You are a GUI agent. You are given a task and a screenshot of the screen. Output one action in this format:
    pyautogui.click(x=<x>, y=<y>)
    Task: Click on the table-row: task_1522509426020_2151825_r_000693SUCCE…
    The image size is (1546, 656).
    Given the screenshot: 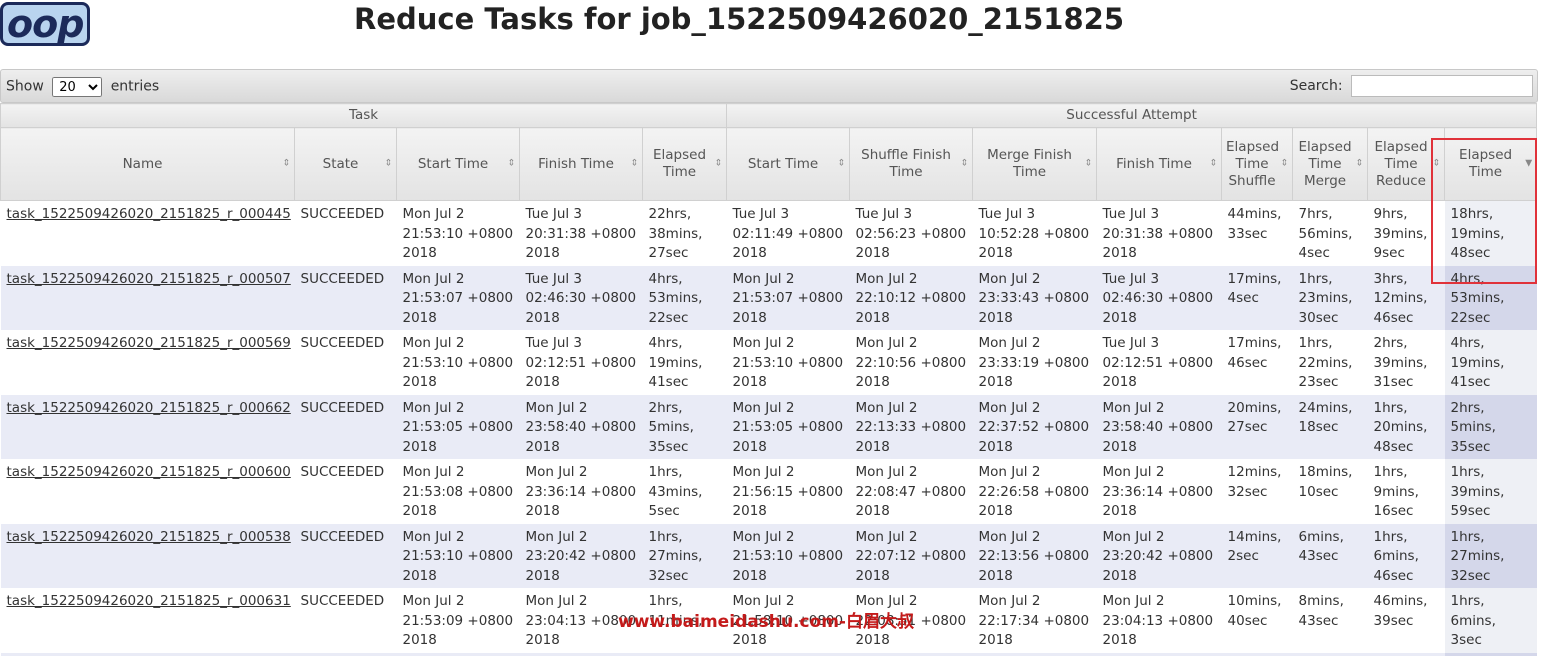 What is the action you would take?
    pyautogui.click(x=768, y=654)
    